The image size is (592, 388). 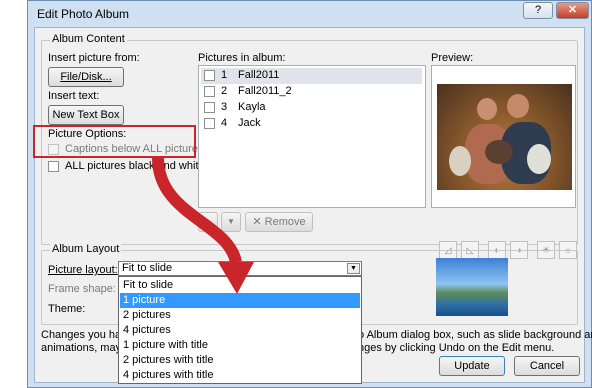 I want to click on picture-name: Jack, so click(x=249, y=123).